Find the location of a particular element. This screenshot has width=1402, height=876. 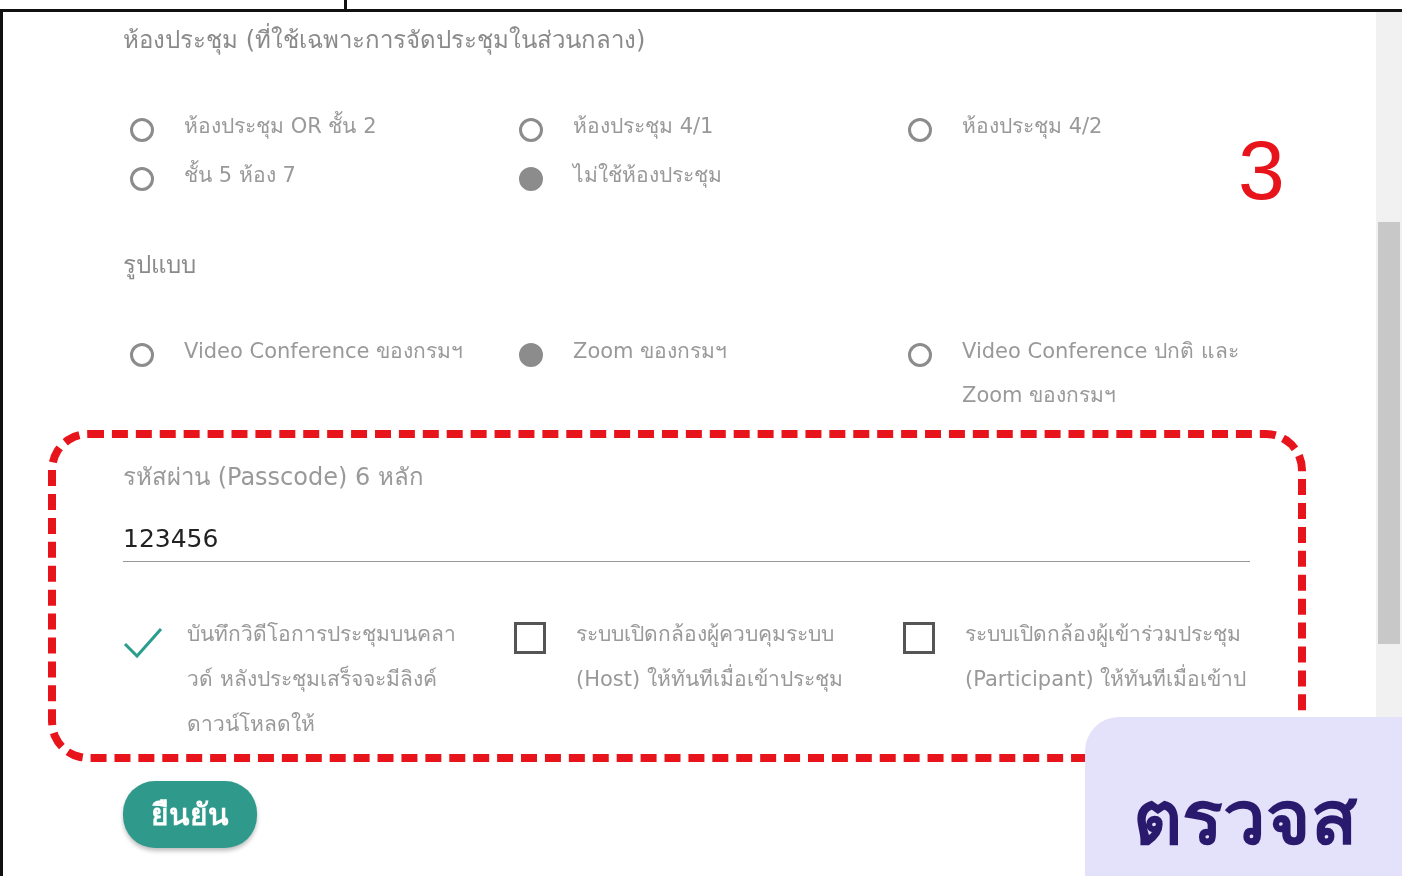

radio-label: ชั้น 5 ห้อง 7 is located at coordinates (329, 175).